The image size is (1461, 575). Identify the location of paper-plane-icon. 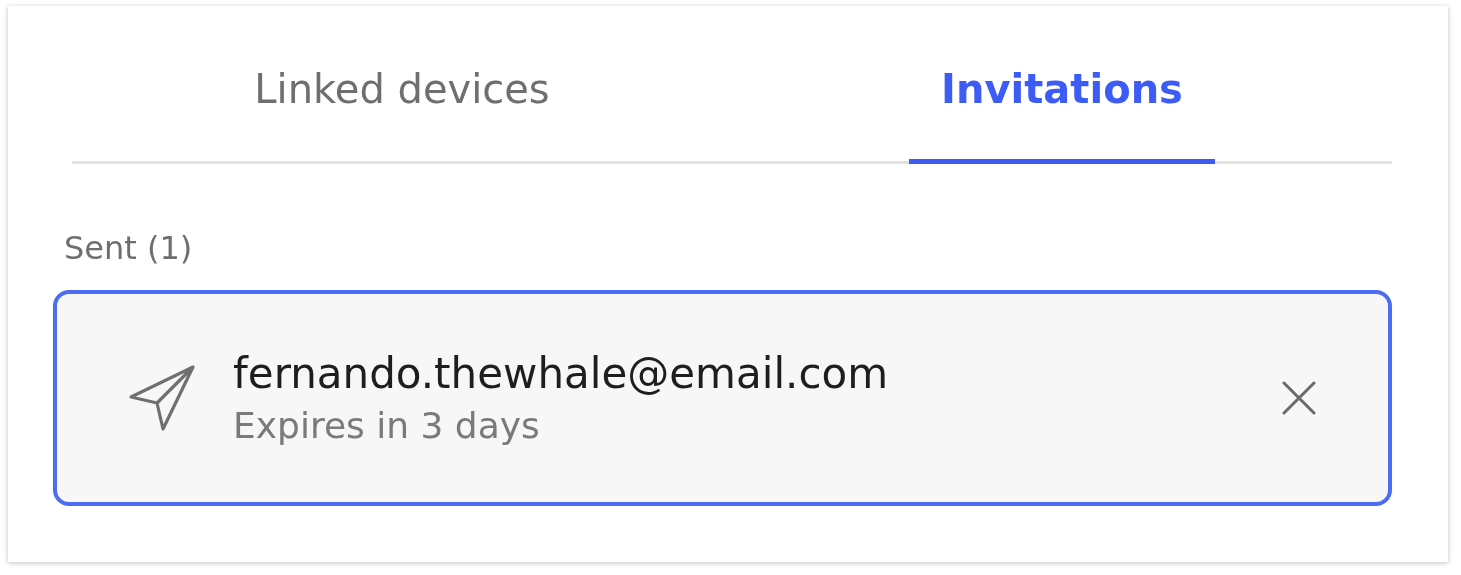
(162, 398).